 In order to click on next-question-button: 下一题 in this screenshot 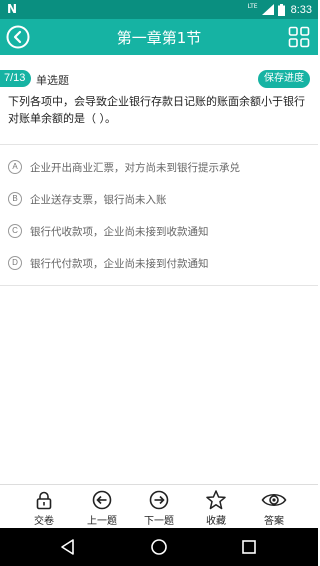, I will do `click(159, 507)`.